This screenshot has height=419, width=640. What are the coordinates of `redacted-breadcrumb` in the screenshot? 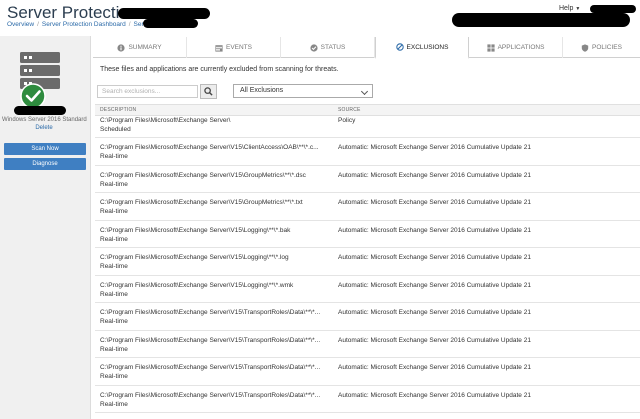 It's located at (170, 23).